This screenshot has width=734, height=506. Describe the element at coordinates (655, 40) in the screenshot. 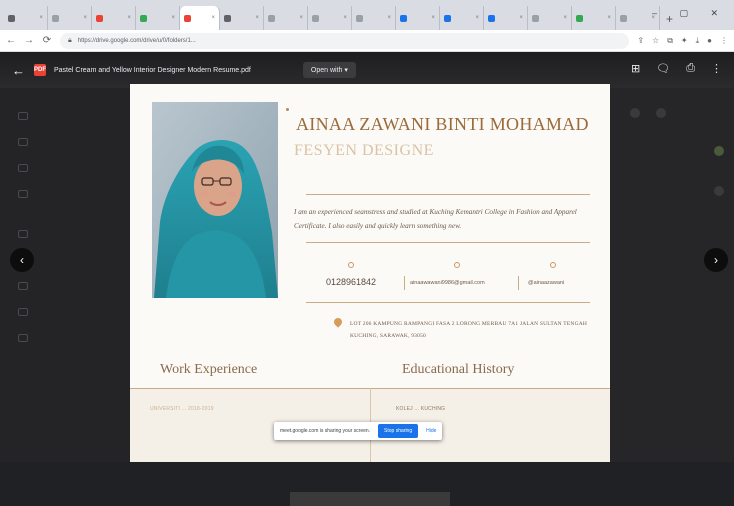

I see `star-icon: ☆` at that location.